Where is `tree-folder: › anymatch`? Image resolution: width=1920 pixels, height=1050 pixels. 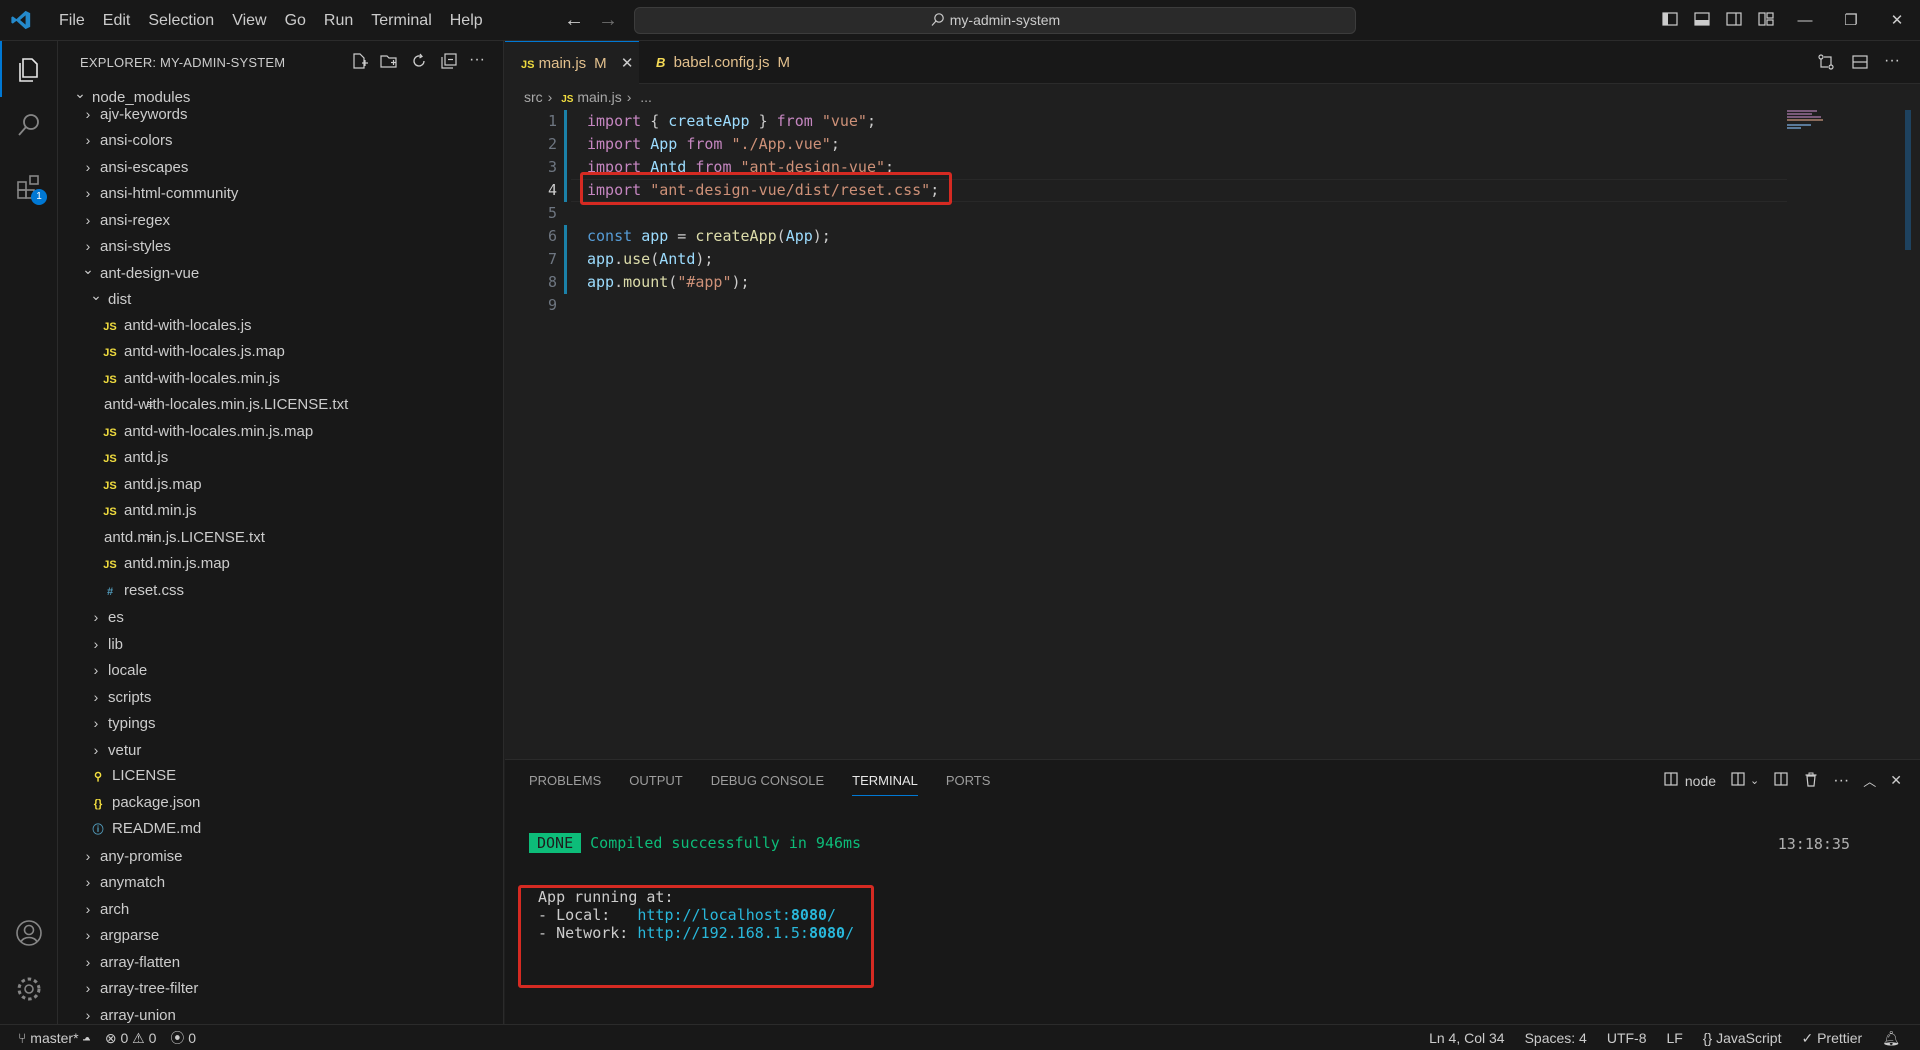
tree-folder: › anymatch is located at coordinates (280, 882).